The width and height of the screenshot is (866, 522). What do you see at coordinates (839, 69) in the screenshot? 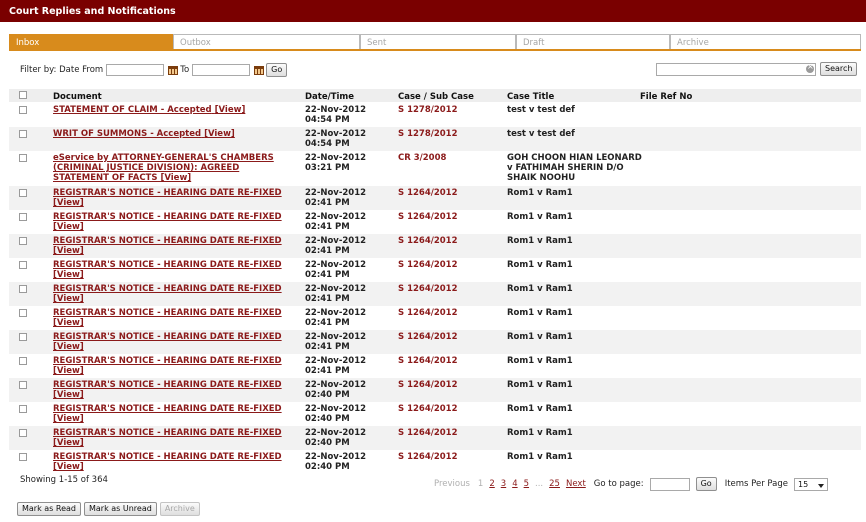
I see `search-button: Search` at bounding box center [839, 69].